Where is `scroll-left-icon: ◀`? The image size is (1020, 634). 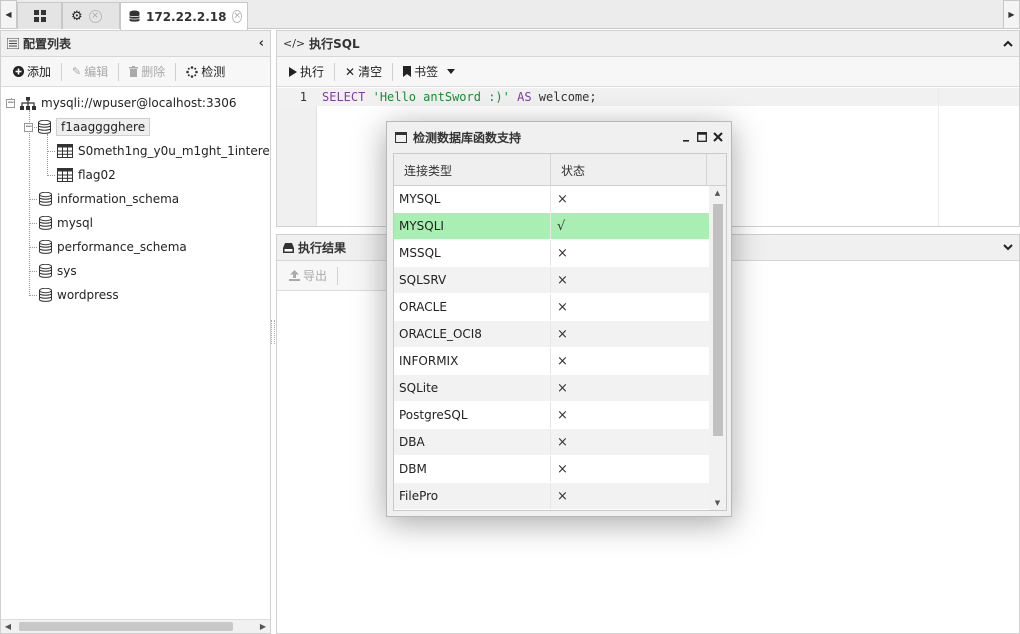 scroll-left-icon: ◀ is located at coordinates (8, 626).